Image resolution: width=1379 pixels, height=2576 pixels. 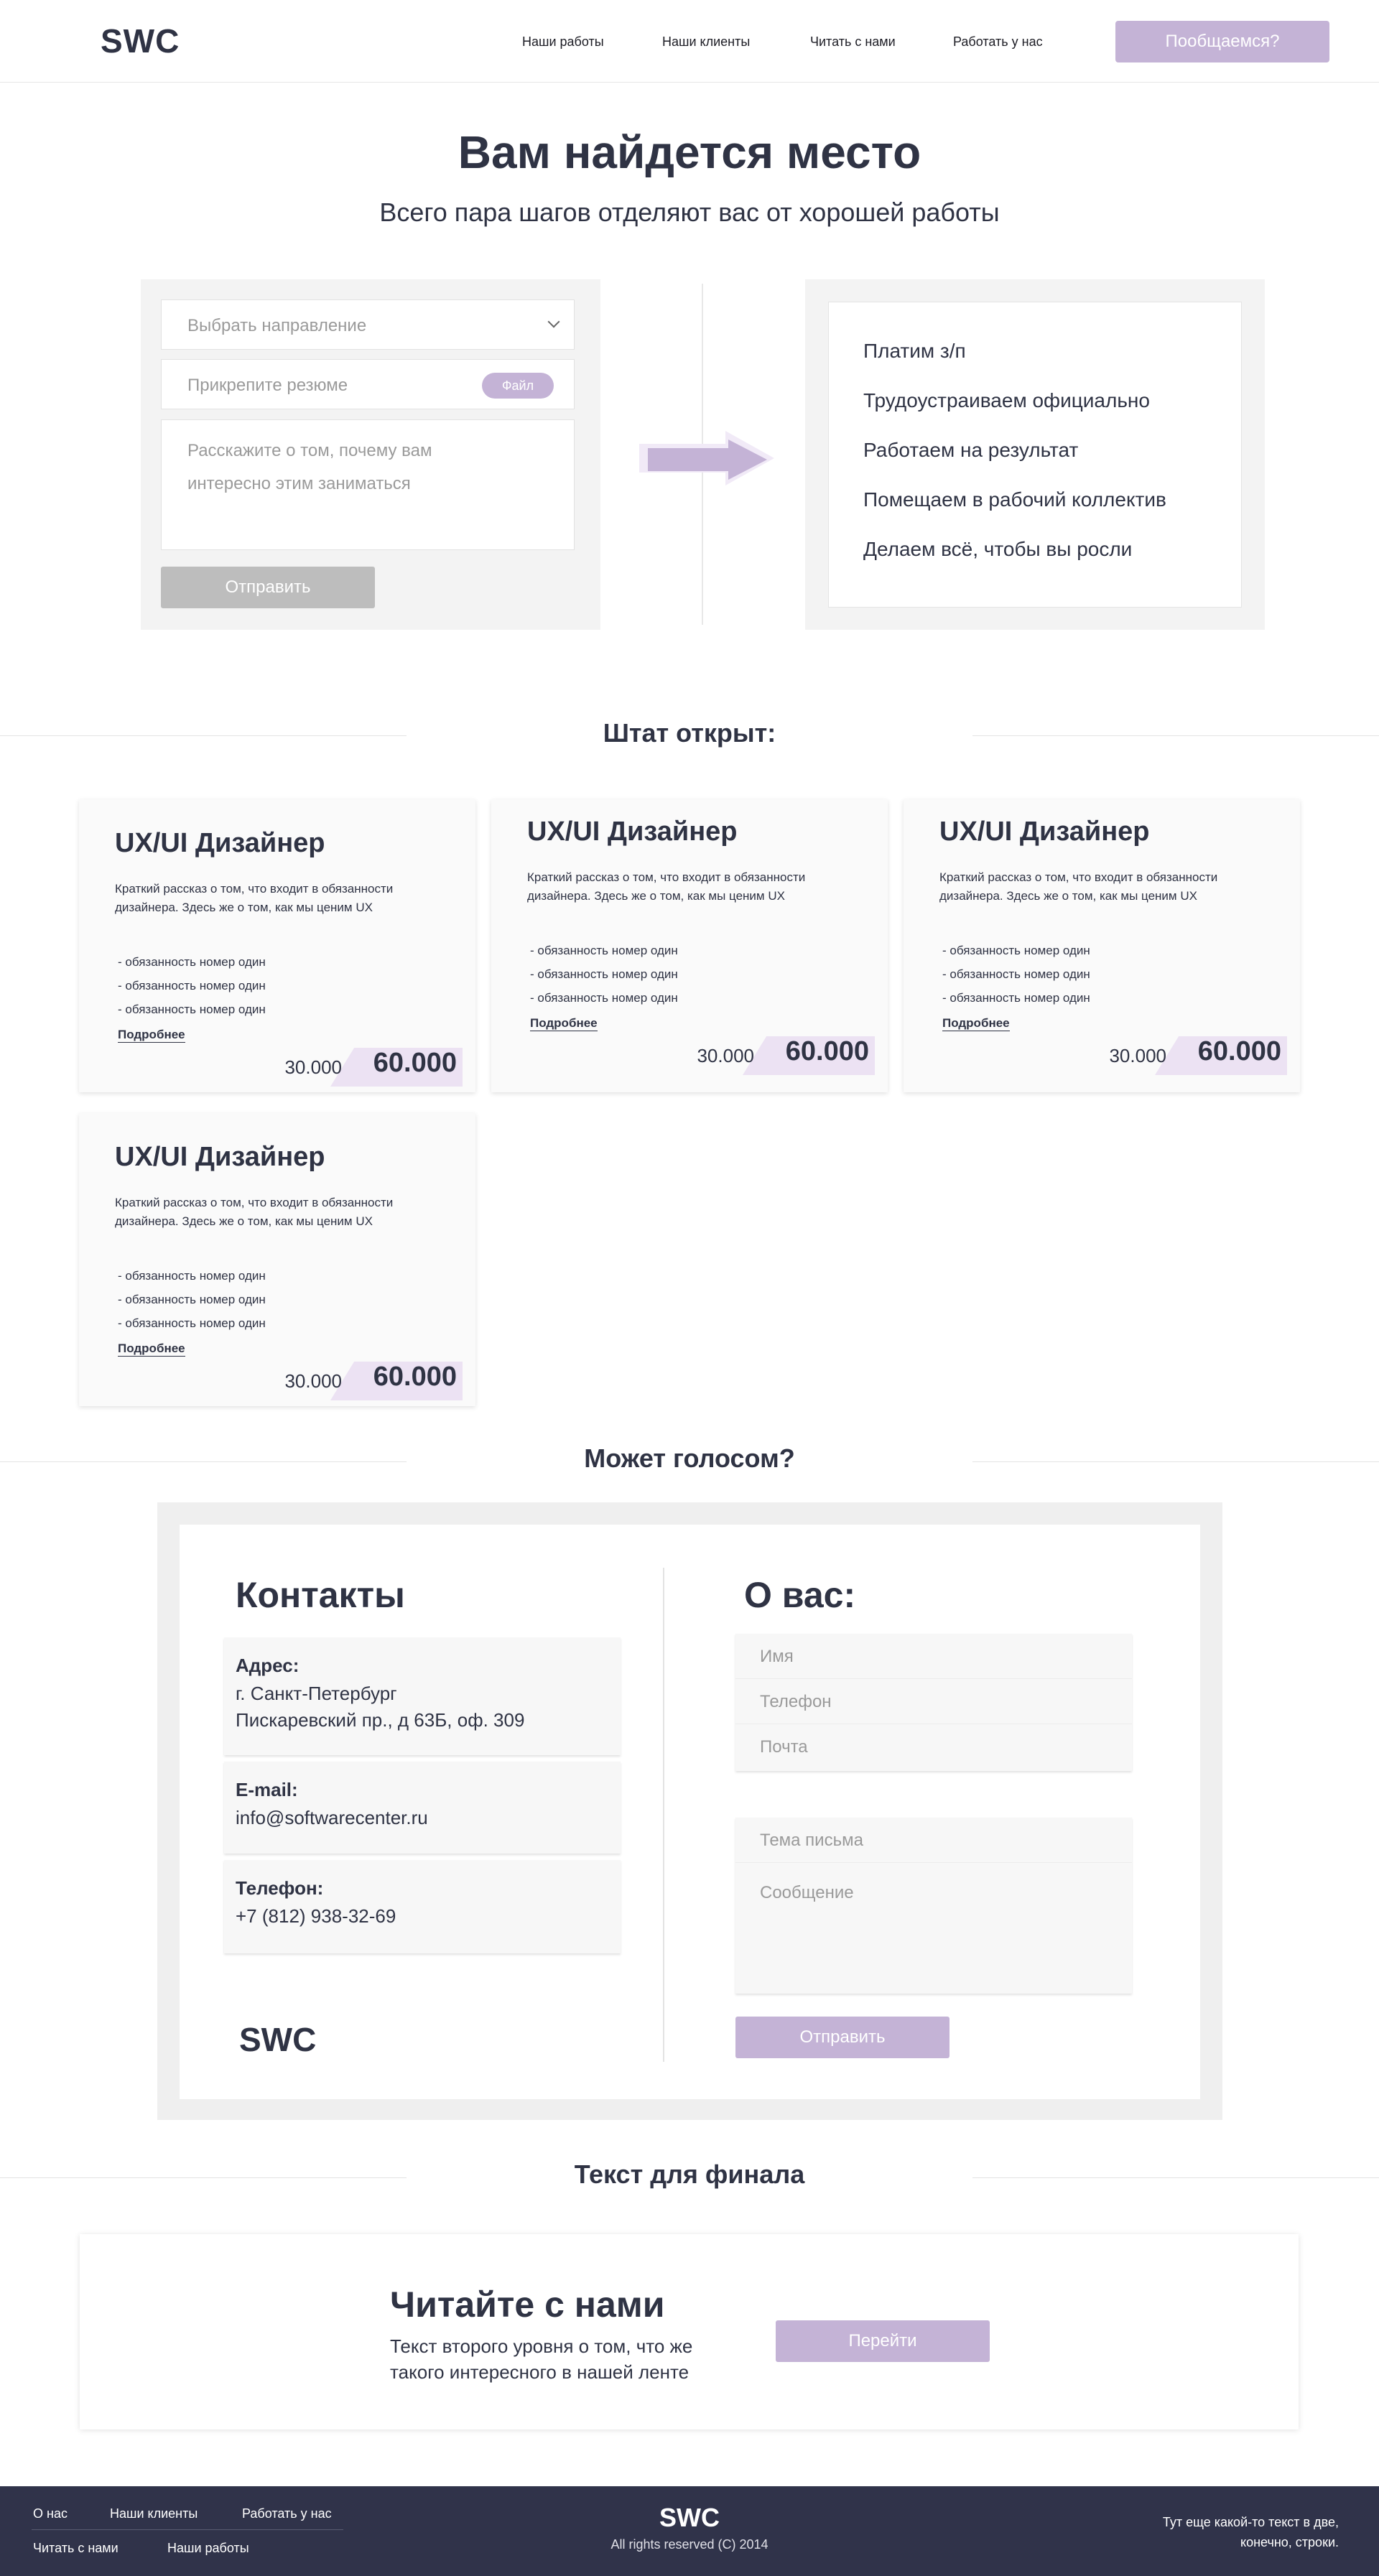 I want to click on resume-upload-field: Прикрепите резюме Файл, so click(x=368, y=384).